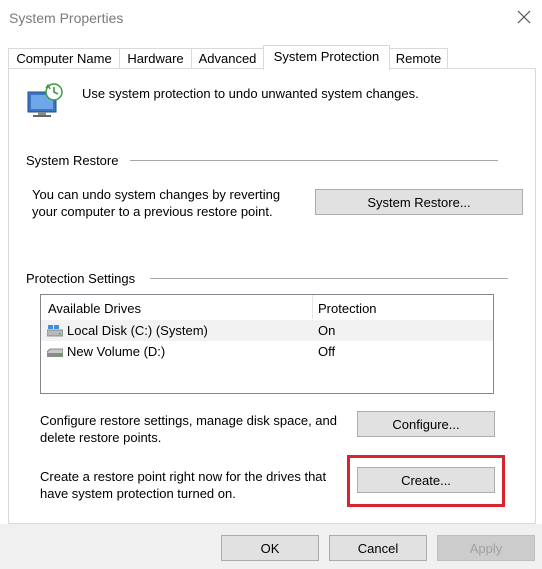 This screenshot has width=542, height=569. I want to click on system-restore-description-line1: You can undo system changes by reverting, so click(156, 194).